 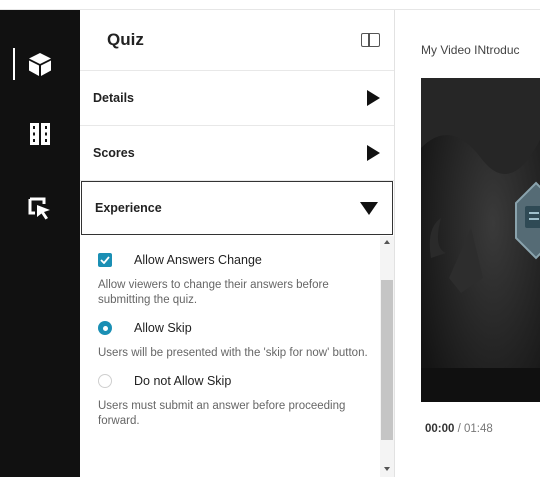 I want to click on allow-answers-change-row: Allow Answers Change, so click(x=239, y=260).